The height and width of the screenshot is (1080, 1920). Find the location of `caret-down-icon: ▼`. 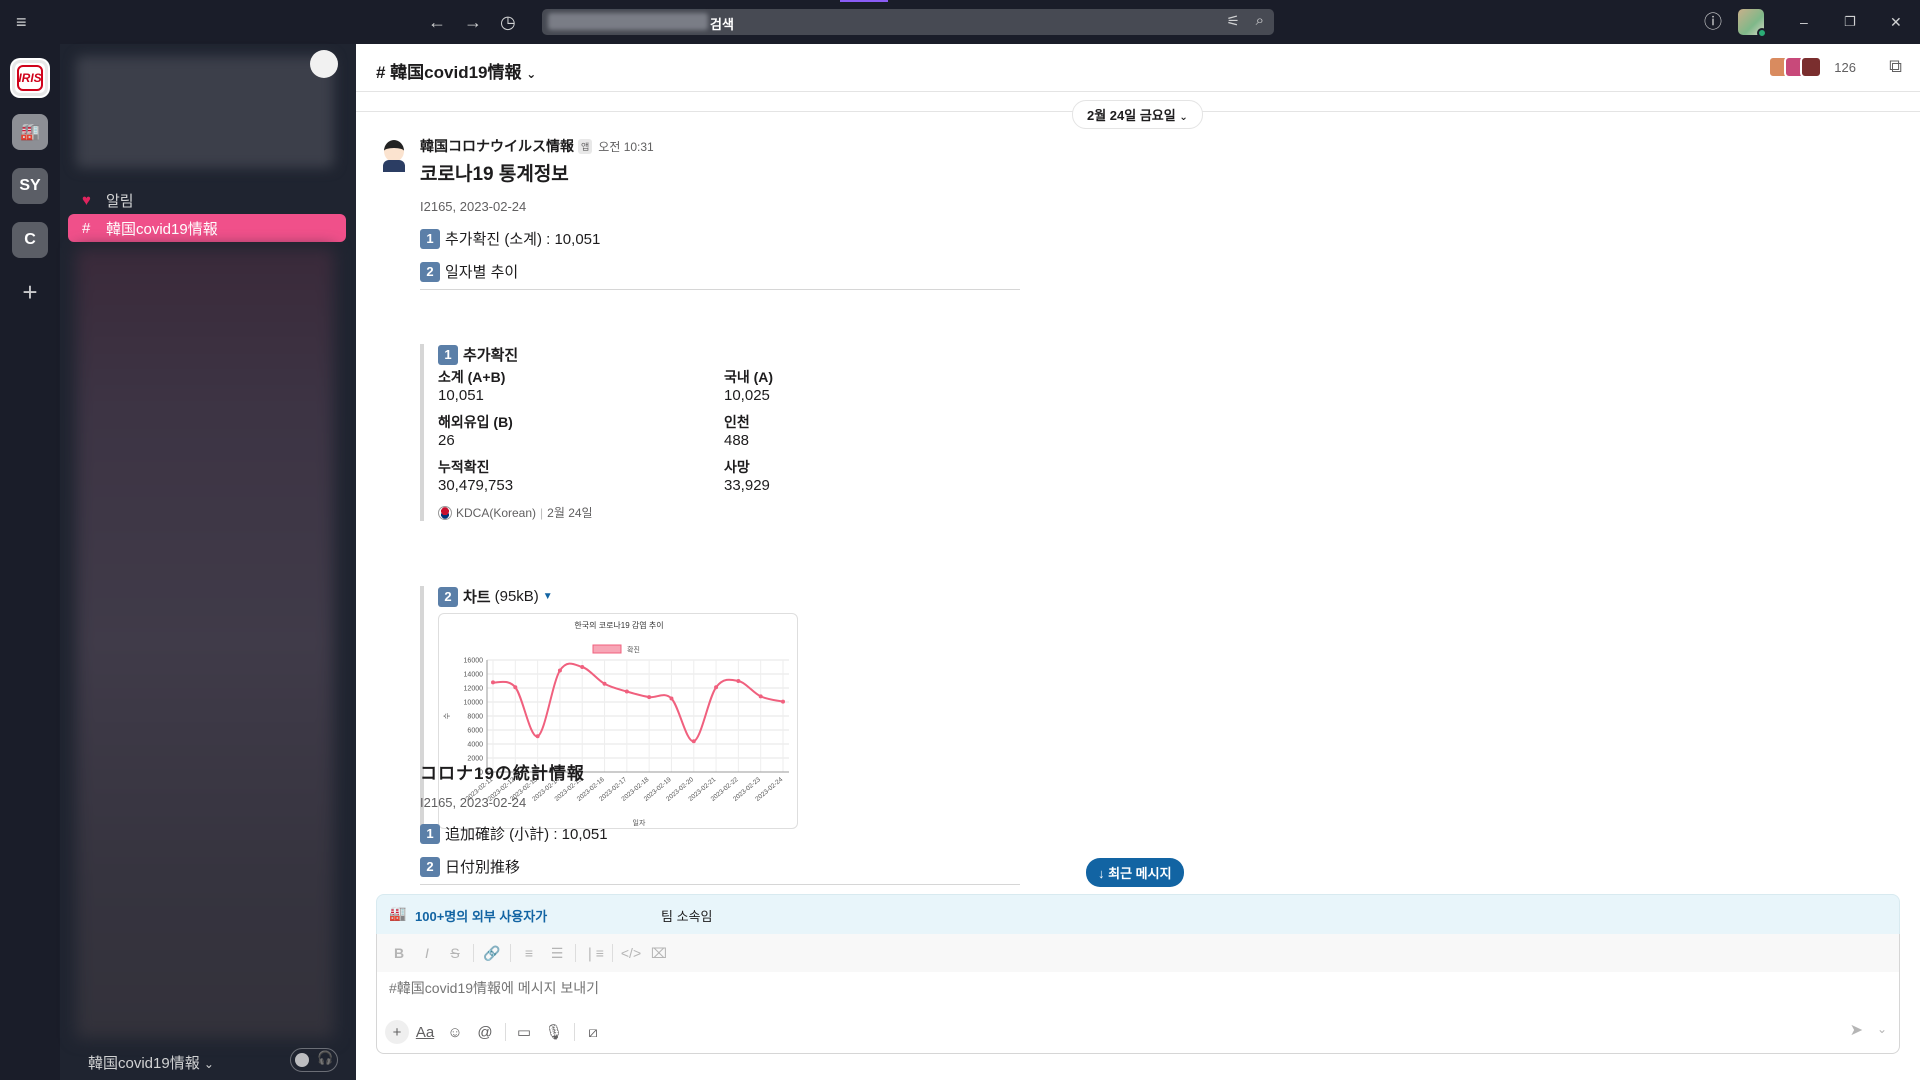

caret-down-icon: ▼ is located at coordinates (548, 596).